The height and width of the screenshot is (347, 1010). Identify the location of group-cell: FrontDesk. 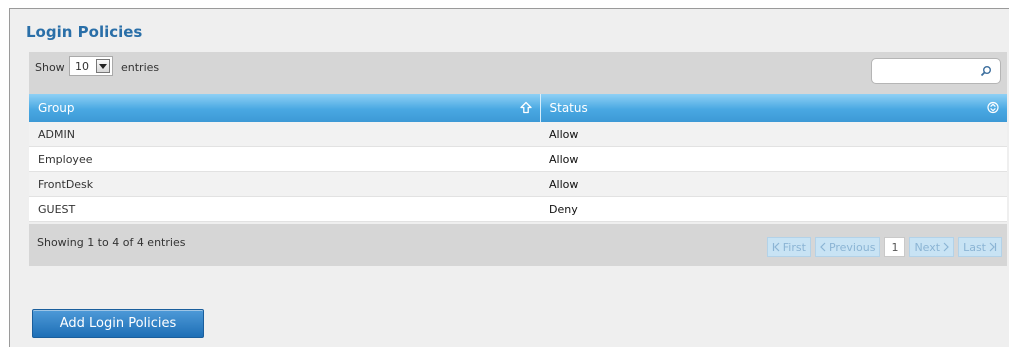
(284, 184).